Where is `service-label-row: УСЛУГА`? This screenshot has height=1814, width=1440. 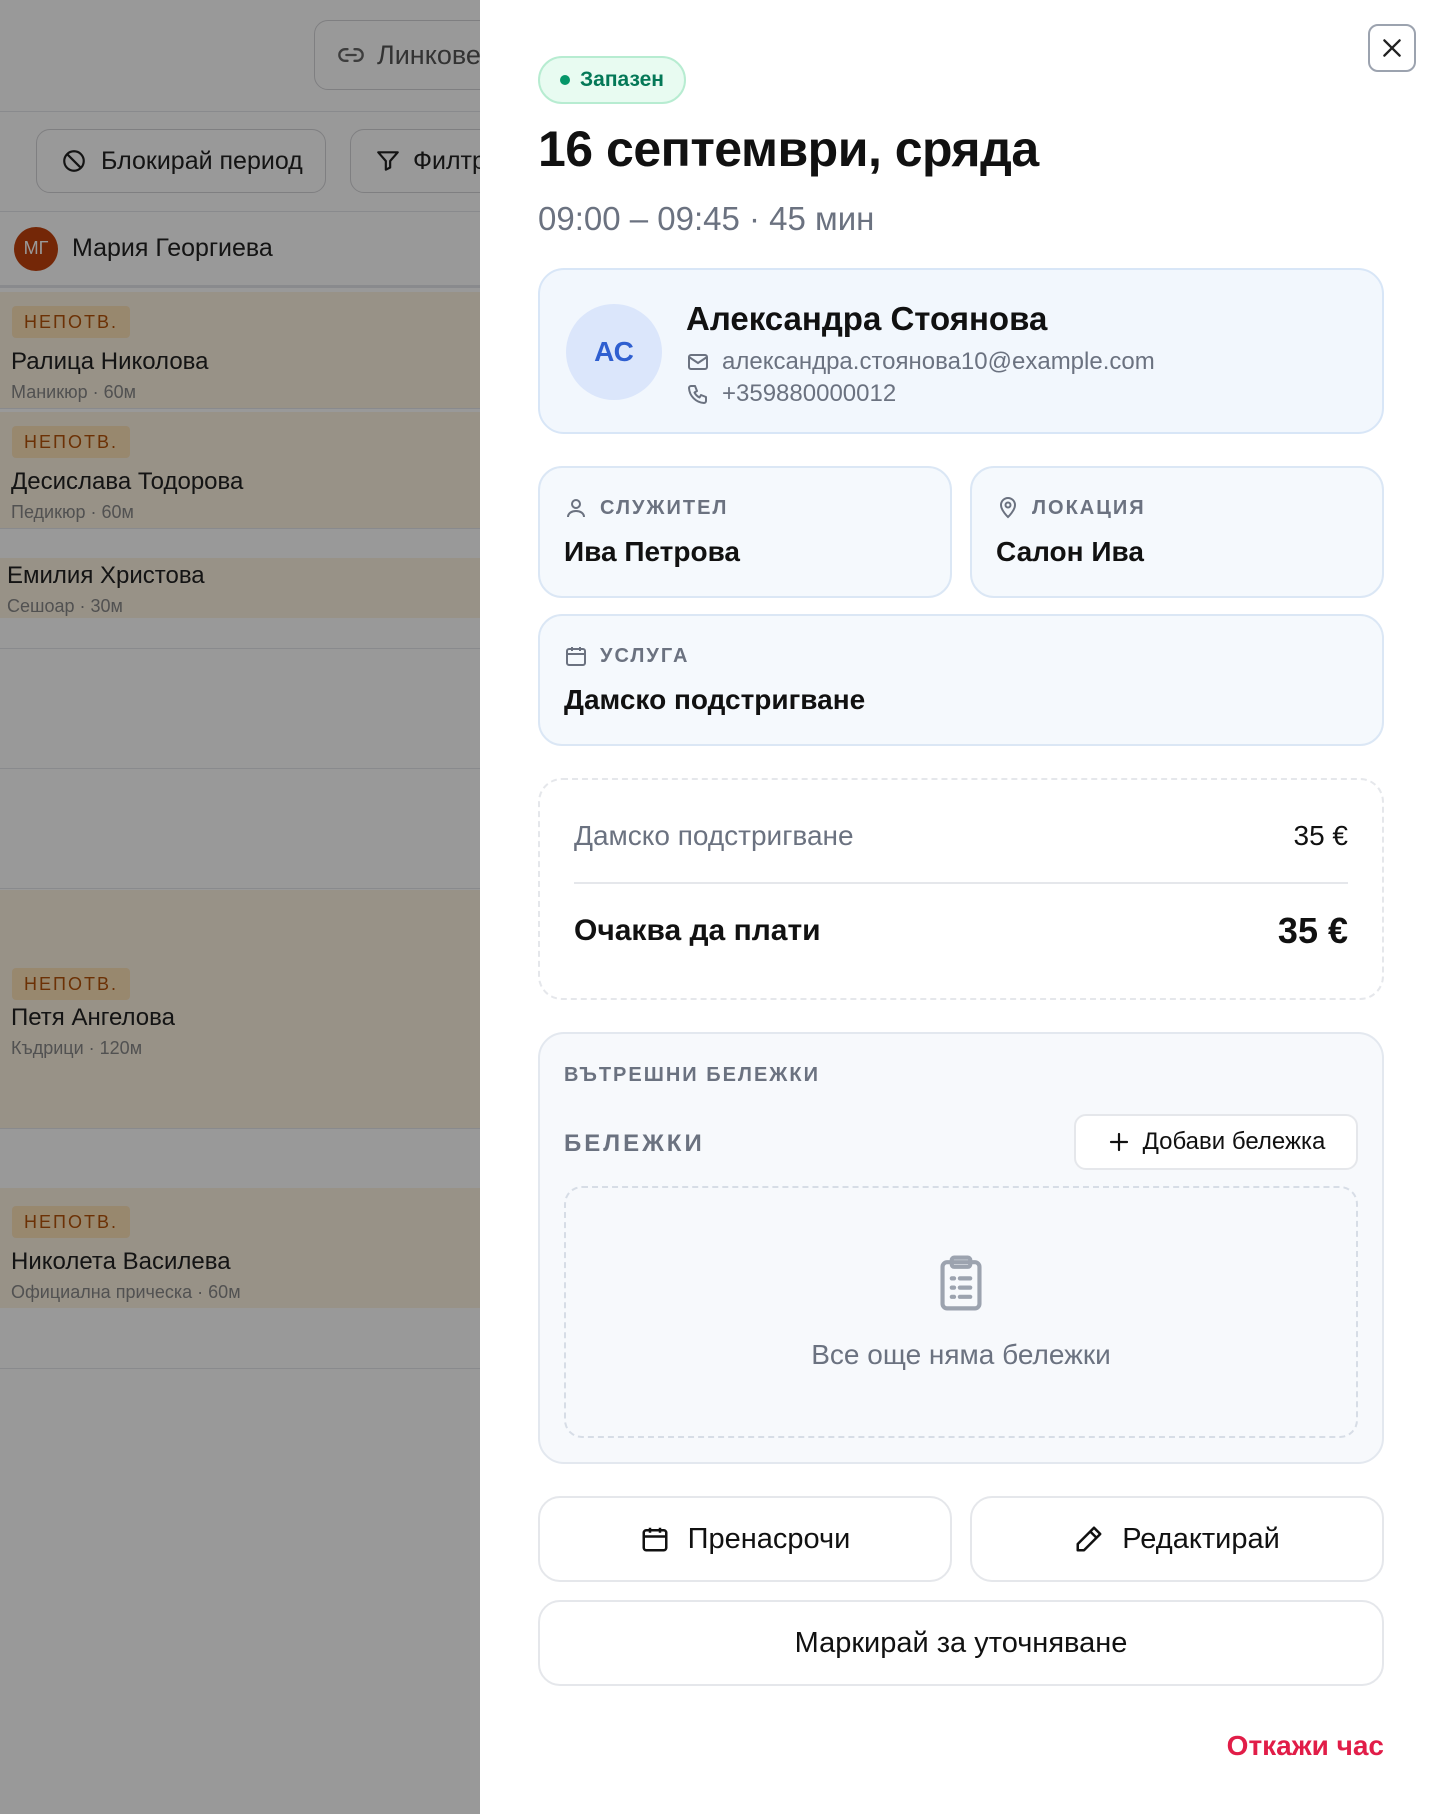
service-label-row: УСЛУГА is located at coordinates (626, 656).